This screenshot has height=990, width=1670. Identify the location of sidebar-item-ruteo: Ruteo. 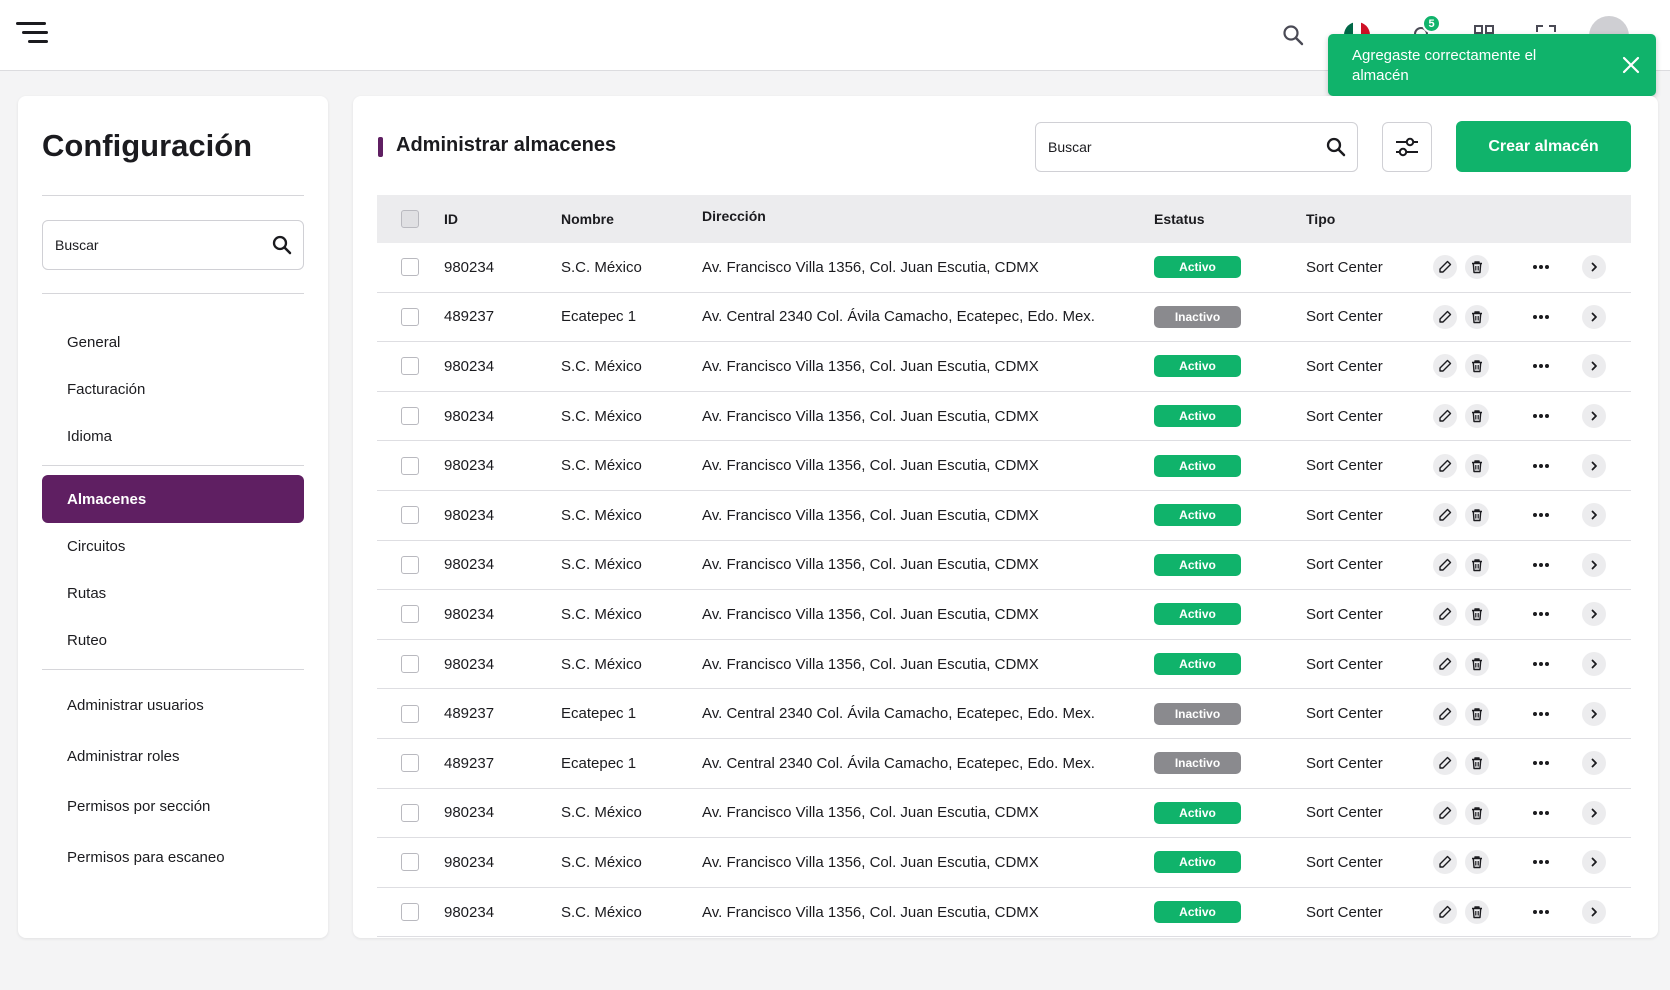
(173, 640).